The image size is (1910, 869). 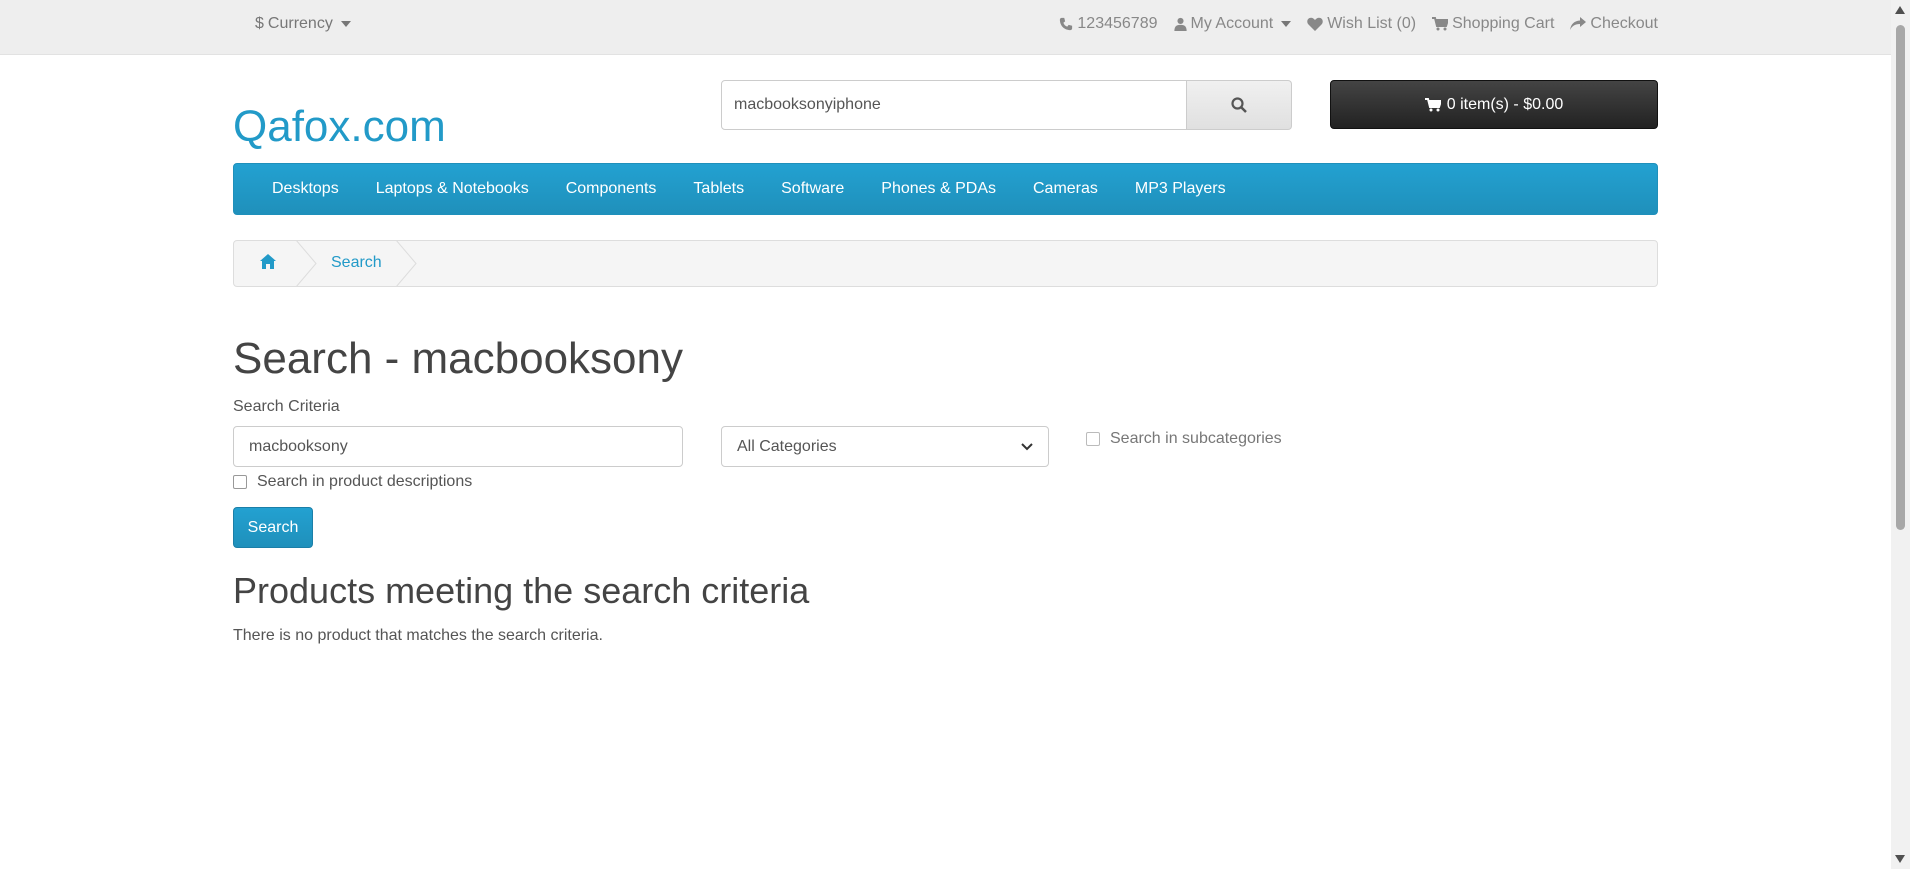 I want to click on phone-link: 123456789, so click(x=1108, y=24).